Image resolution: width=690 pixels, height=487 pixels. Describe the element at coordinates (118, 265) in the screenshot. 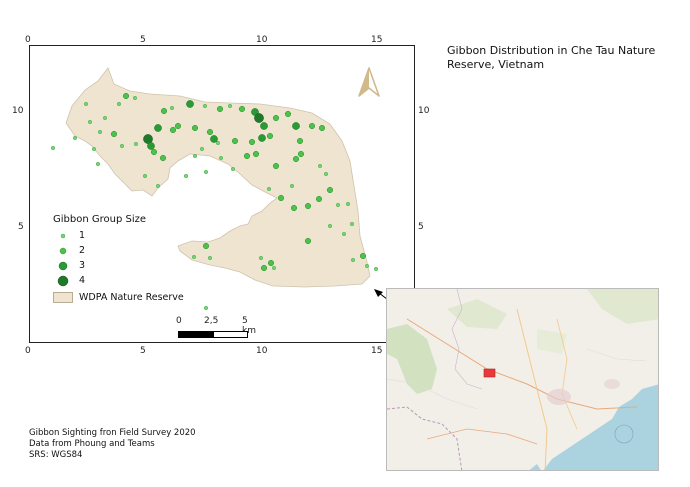

I see `legend-item-3: 3` at that location.